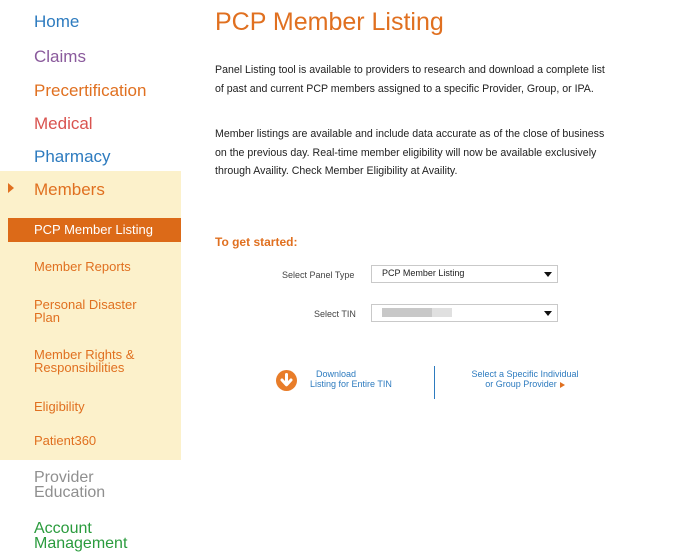 Image resolution: width=694 pixels, height=555 pixels. What do you see at coordinates (70, 492) in the screenshot?
I see `nav-label-line2: Education` at bounding box center [70, 492].